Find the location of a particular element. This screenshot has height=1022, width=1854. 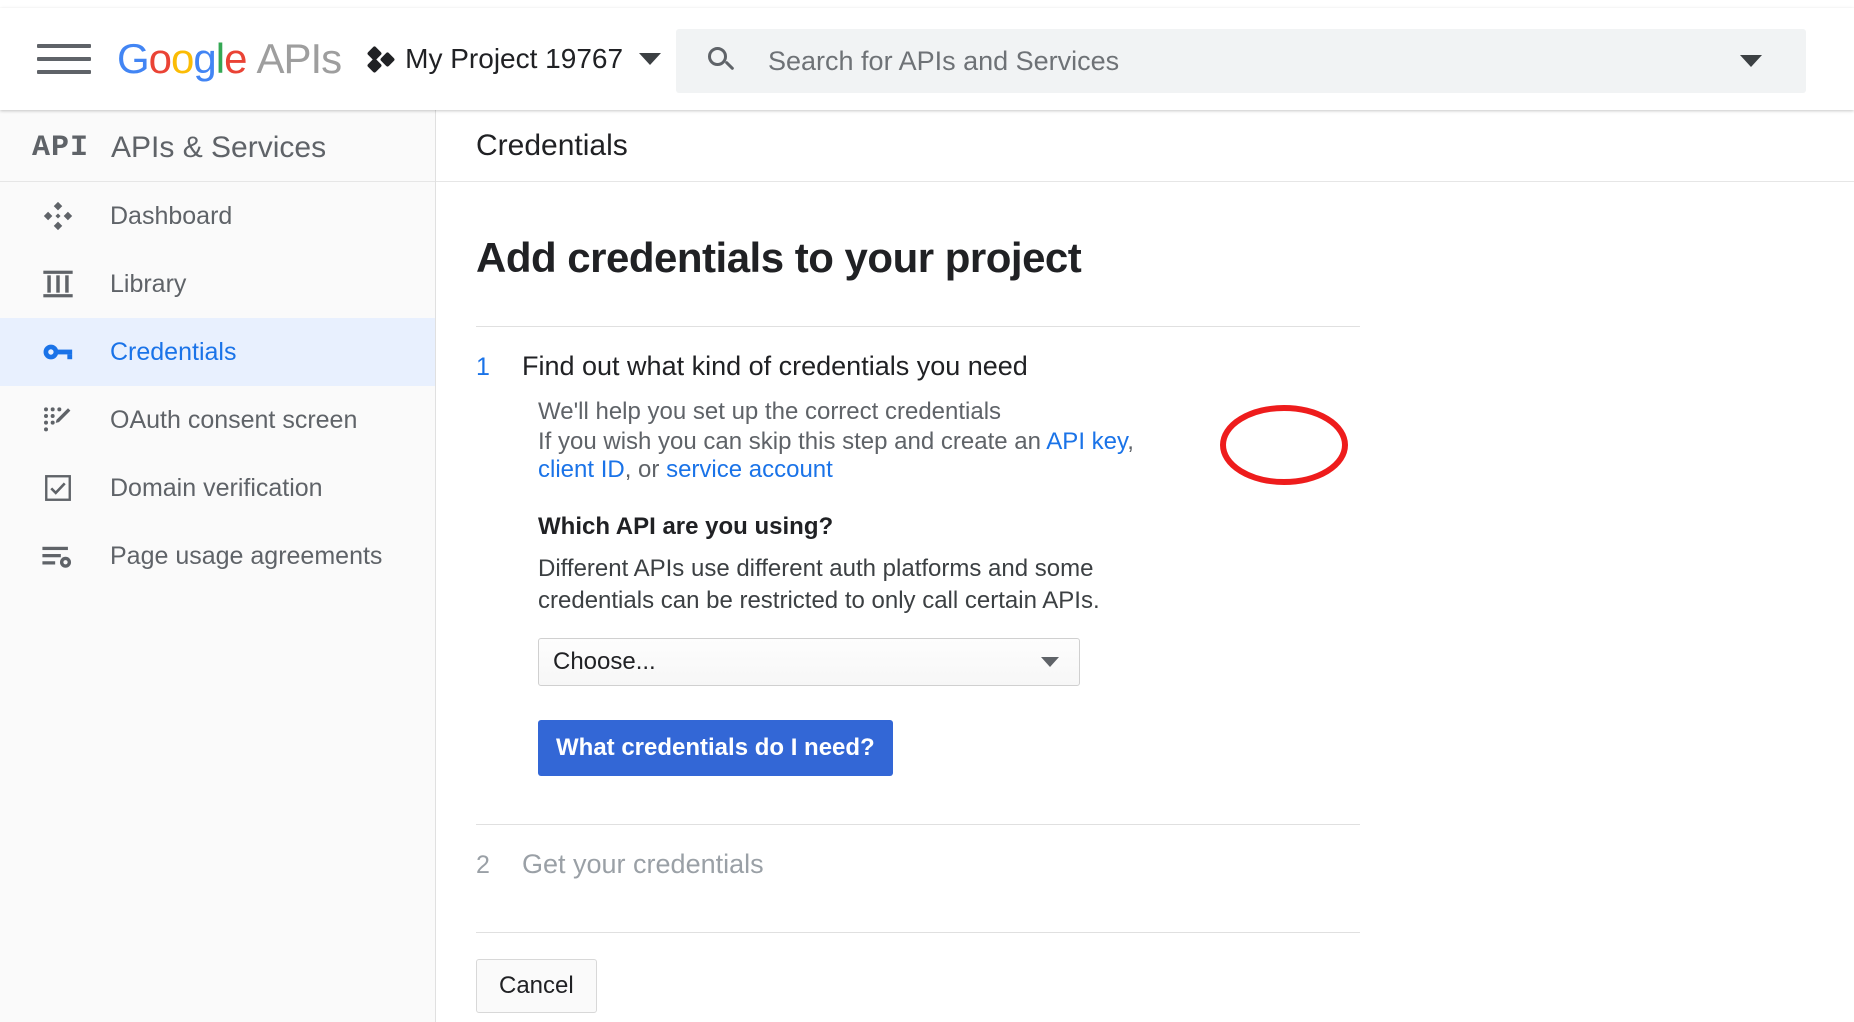

sidebar-item-credentials: Credentials is located at coordinates (217, 352).